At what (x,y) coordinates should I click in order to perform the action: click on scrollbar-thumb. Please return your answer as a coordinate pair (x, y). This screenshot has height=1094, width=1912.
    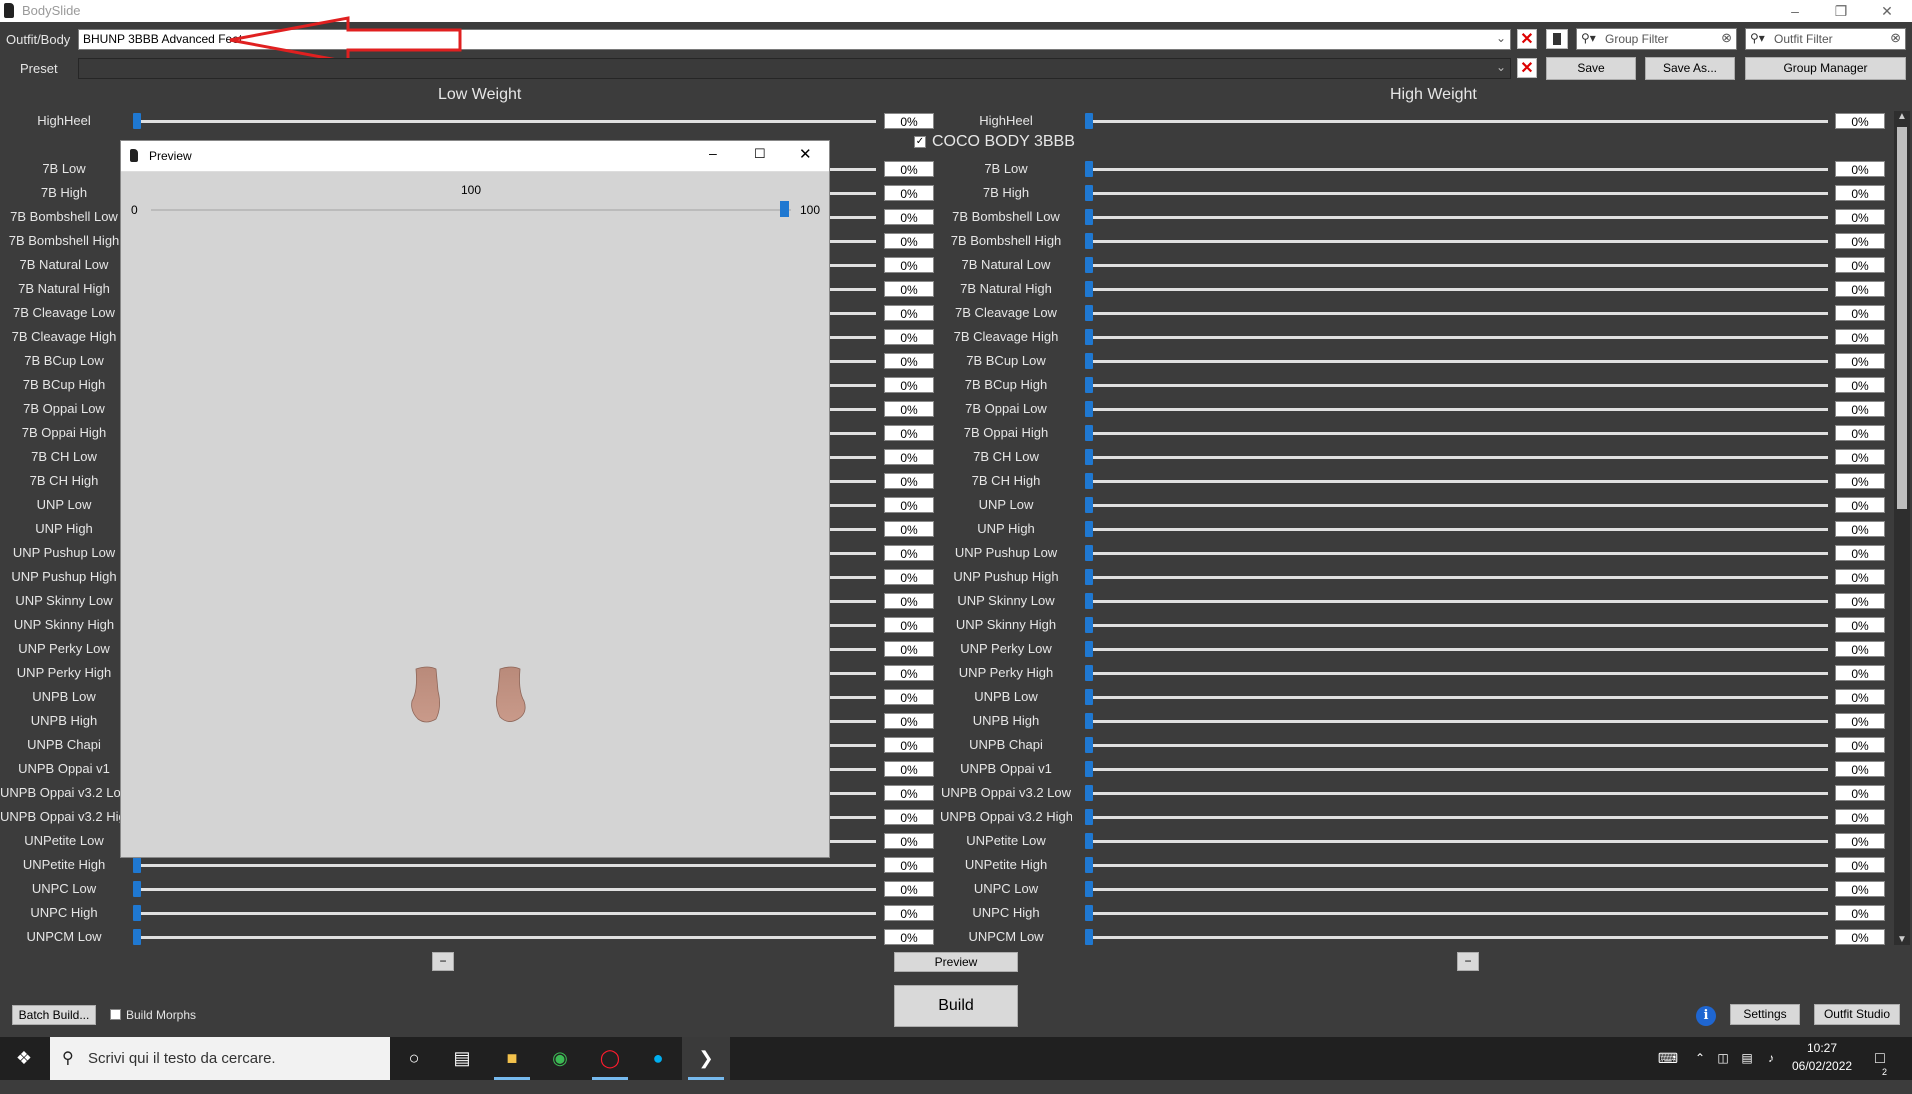
    Looking at the image, I should click on (1902, 318).